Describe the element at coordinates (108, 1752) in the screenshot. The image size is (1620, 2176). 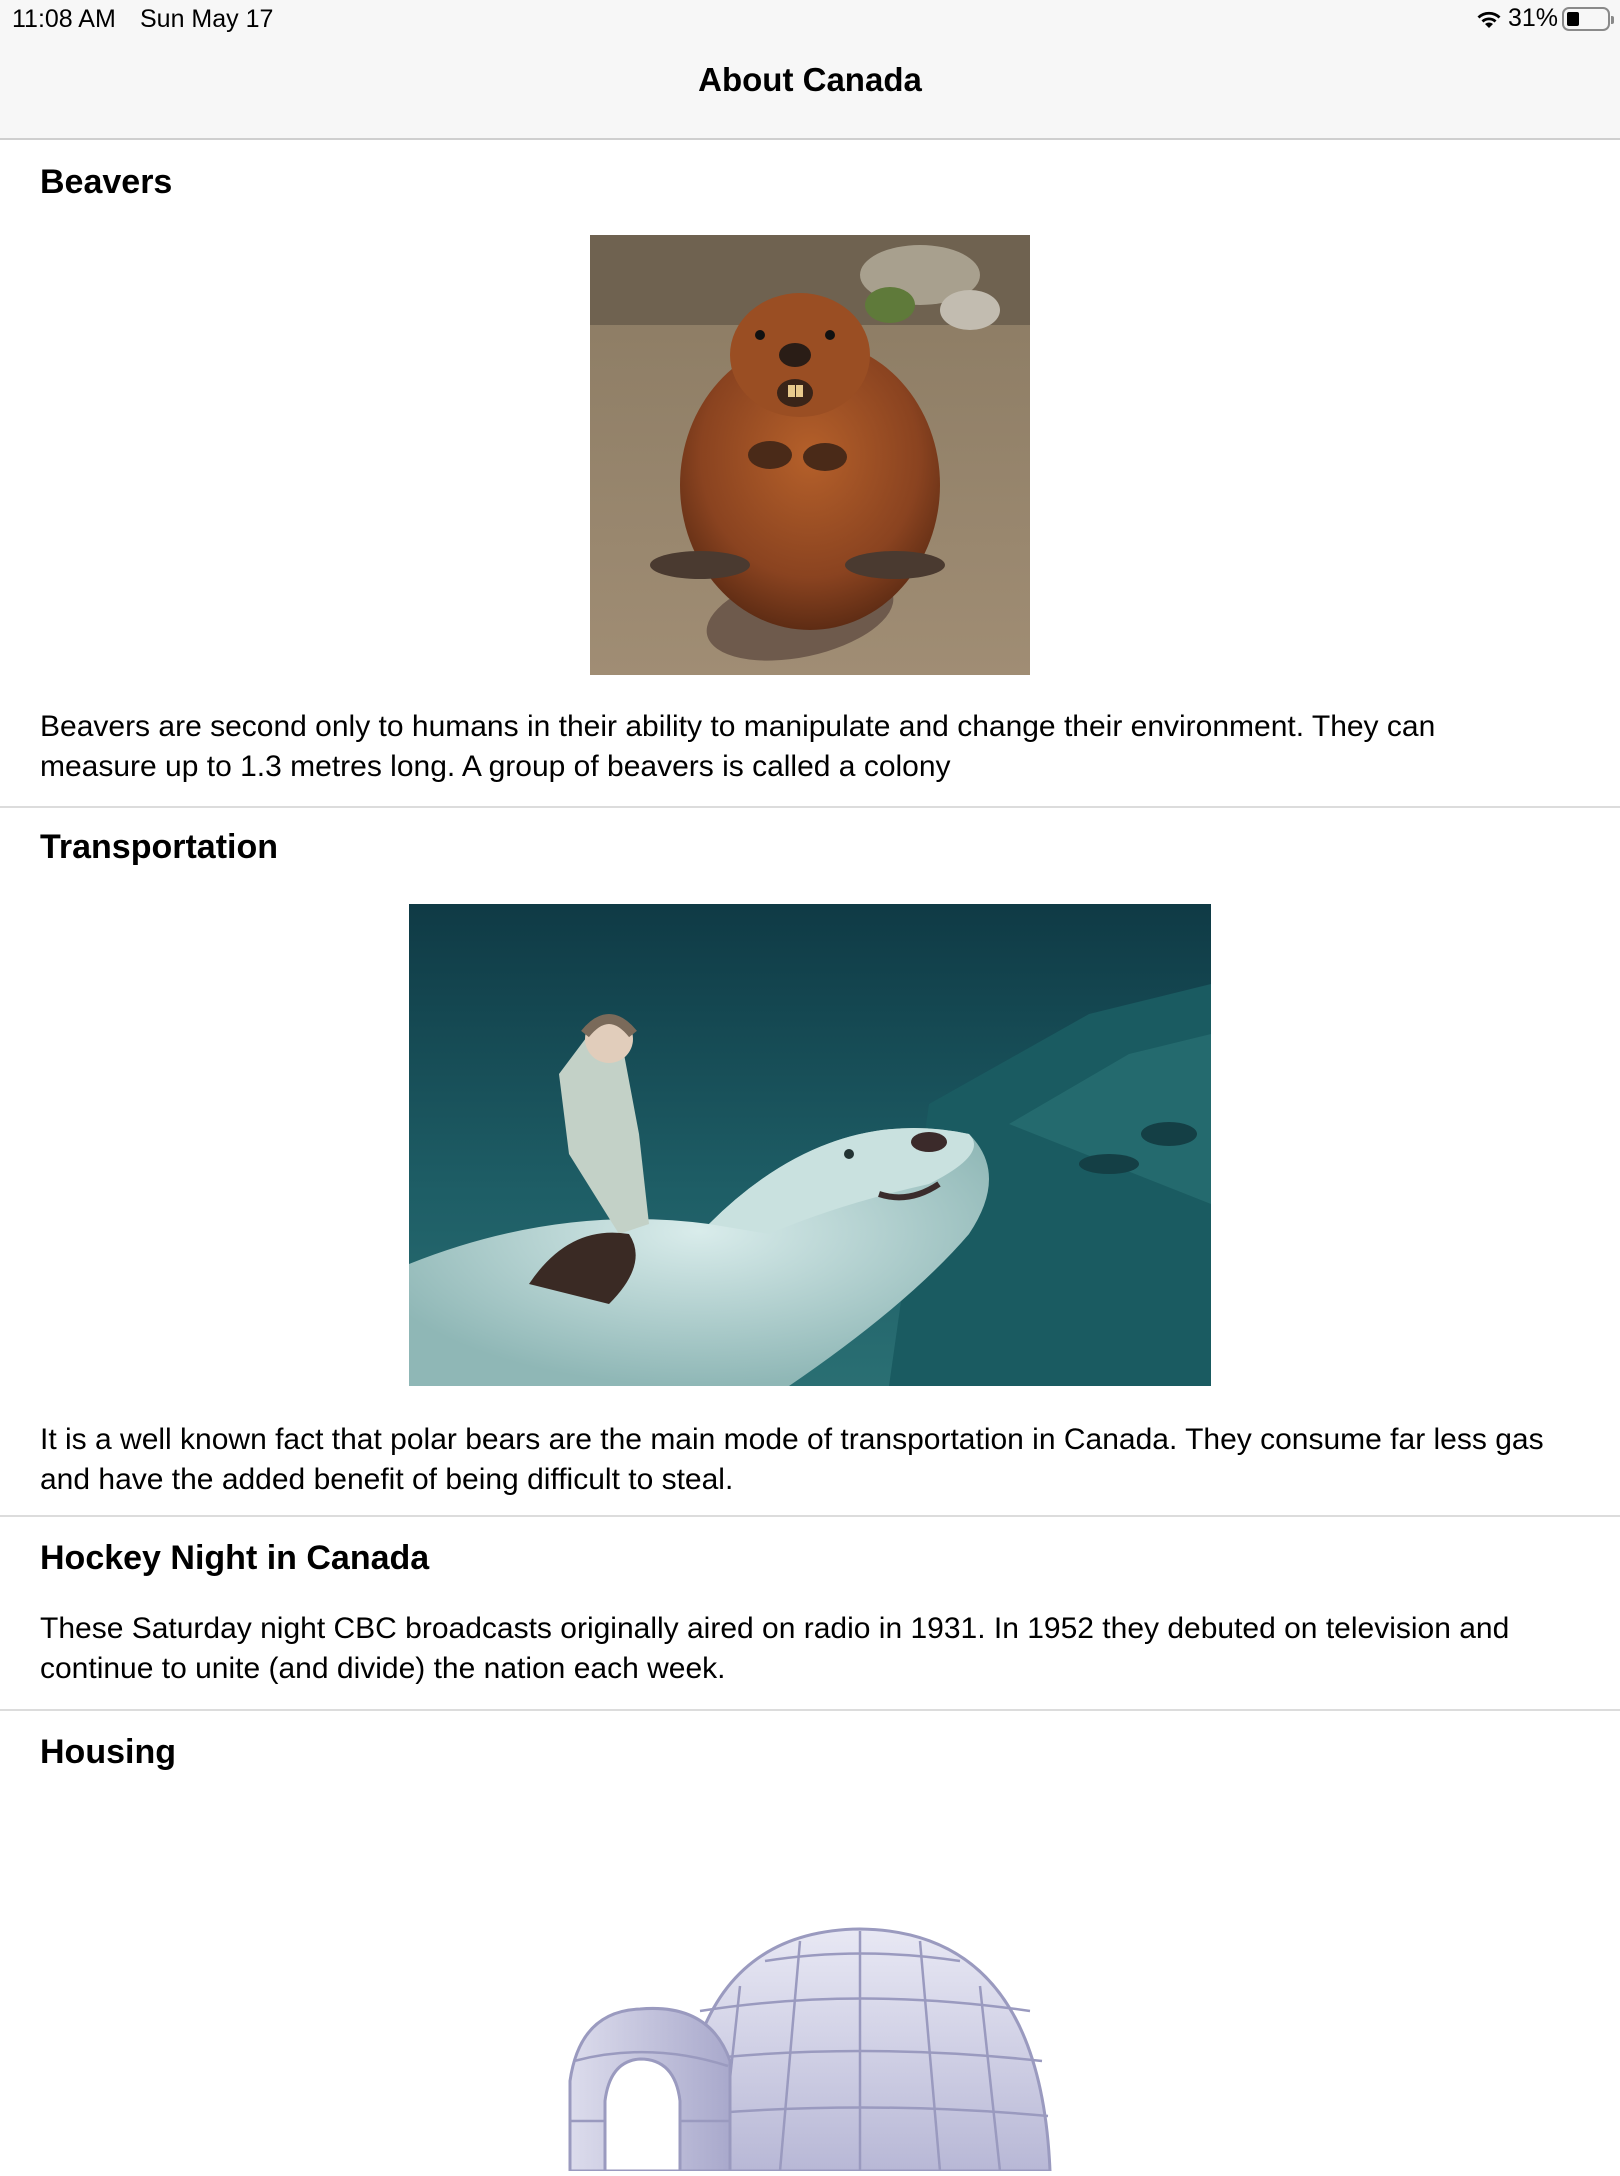
I see `section-title: Housing` at that location.